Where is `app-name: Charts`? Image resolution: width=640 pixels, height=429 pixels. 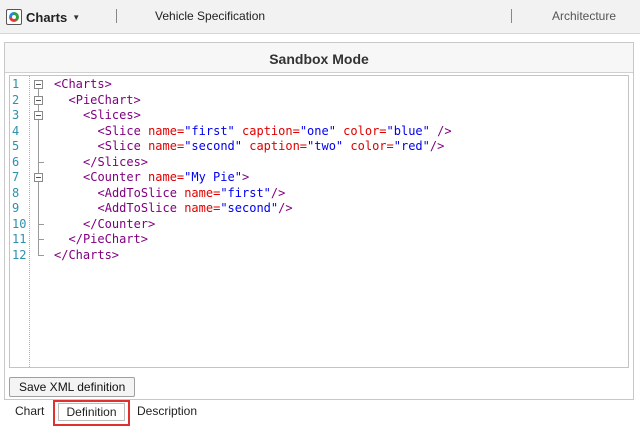 app-name: Charts is located at coordinates (47, 17).